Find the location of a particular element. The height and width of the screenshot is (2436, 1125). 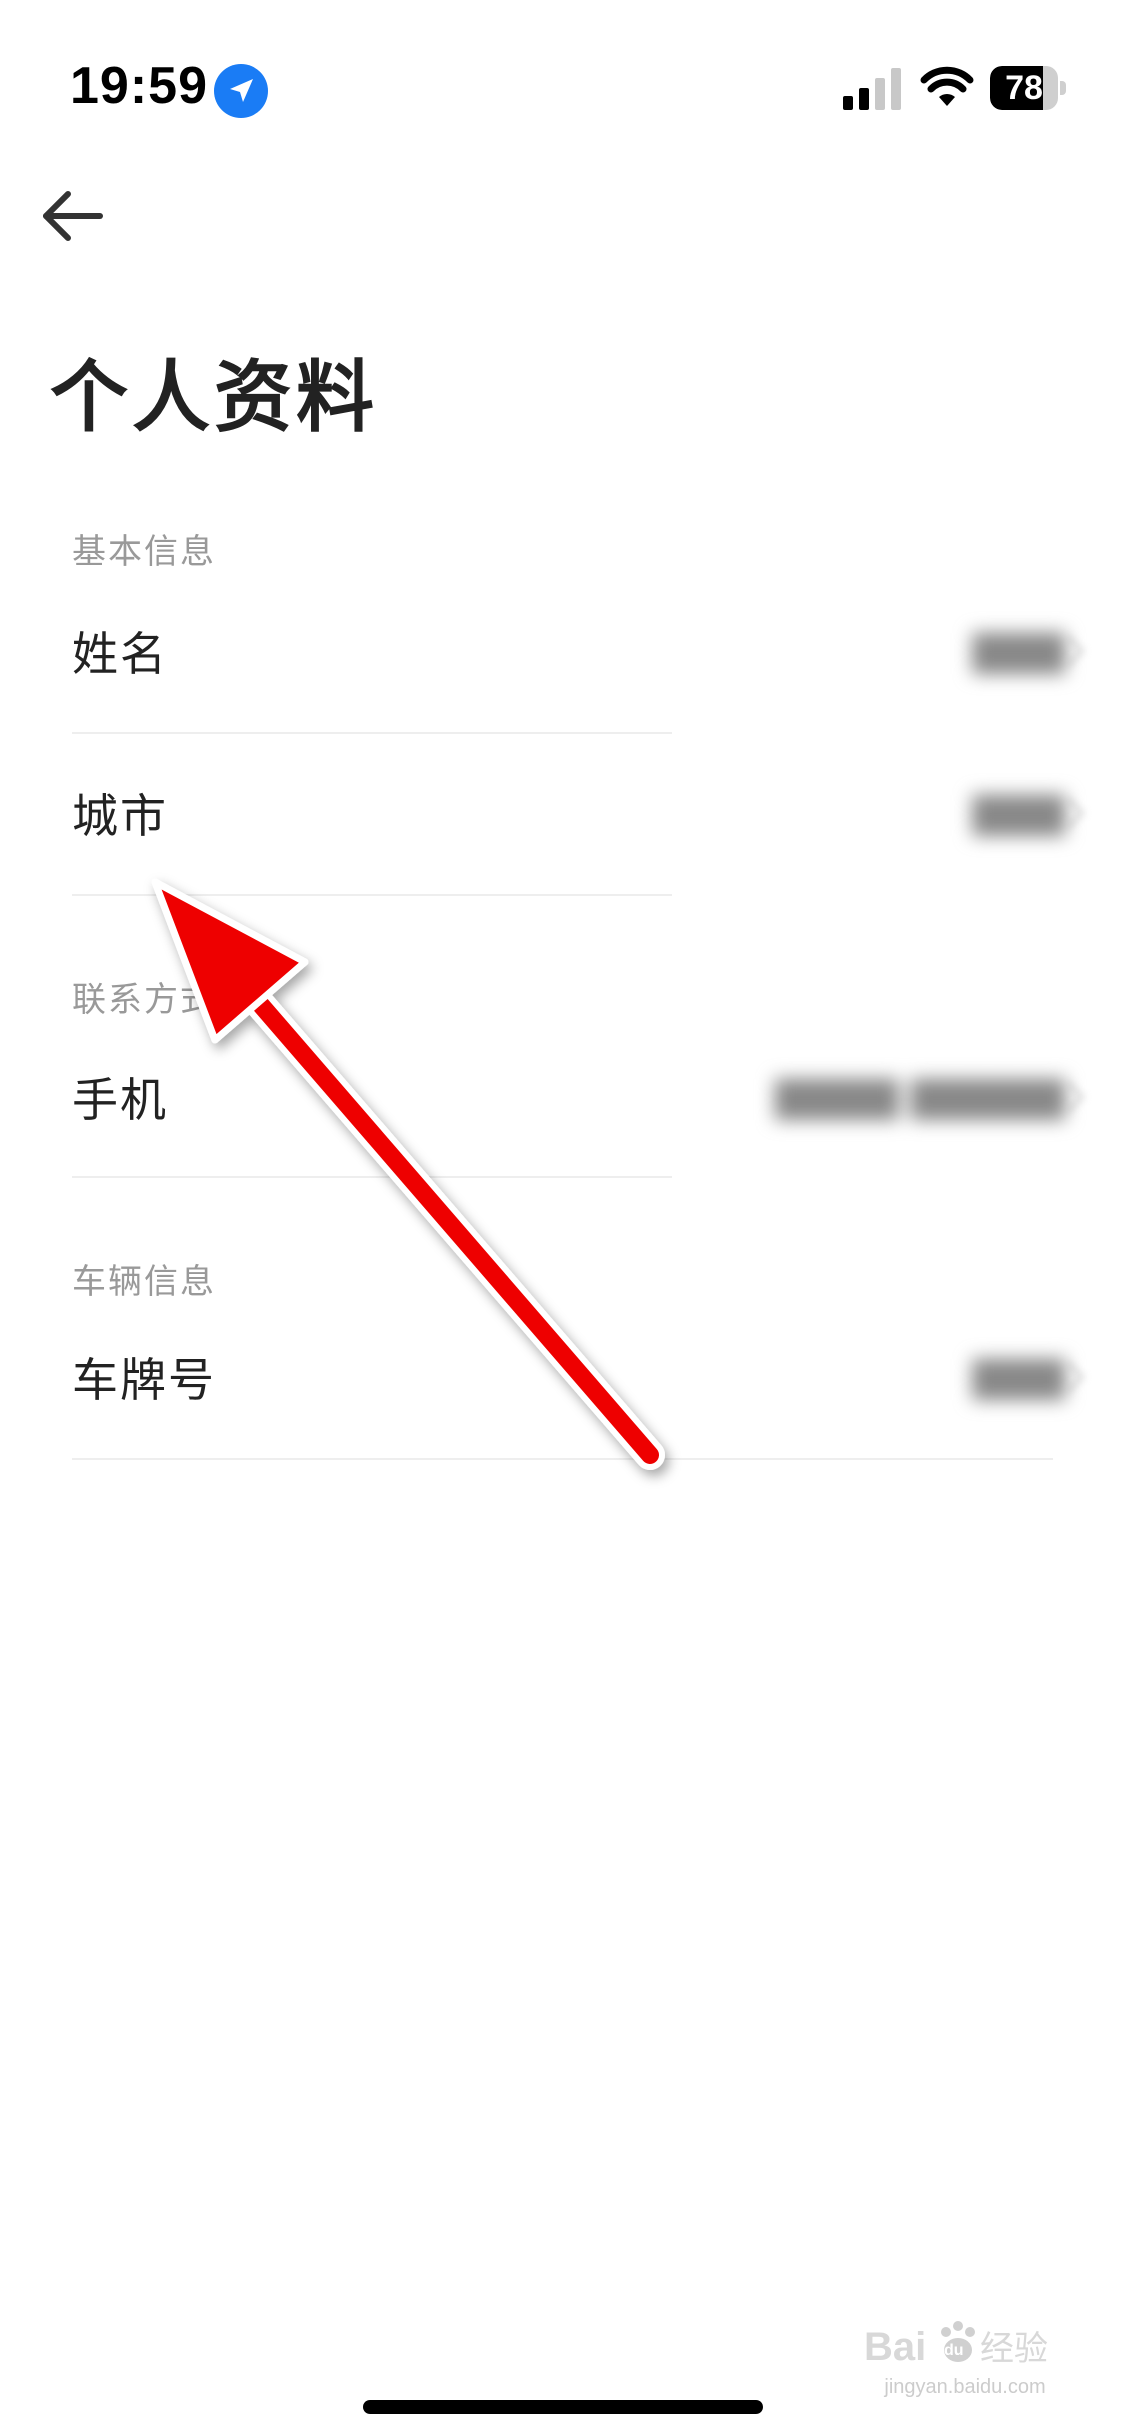

row-city: 城市 ▇▇▇ is located at coordinates (562, 813).